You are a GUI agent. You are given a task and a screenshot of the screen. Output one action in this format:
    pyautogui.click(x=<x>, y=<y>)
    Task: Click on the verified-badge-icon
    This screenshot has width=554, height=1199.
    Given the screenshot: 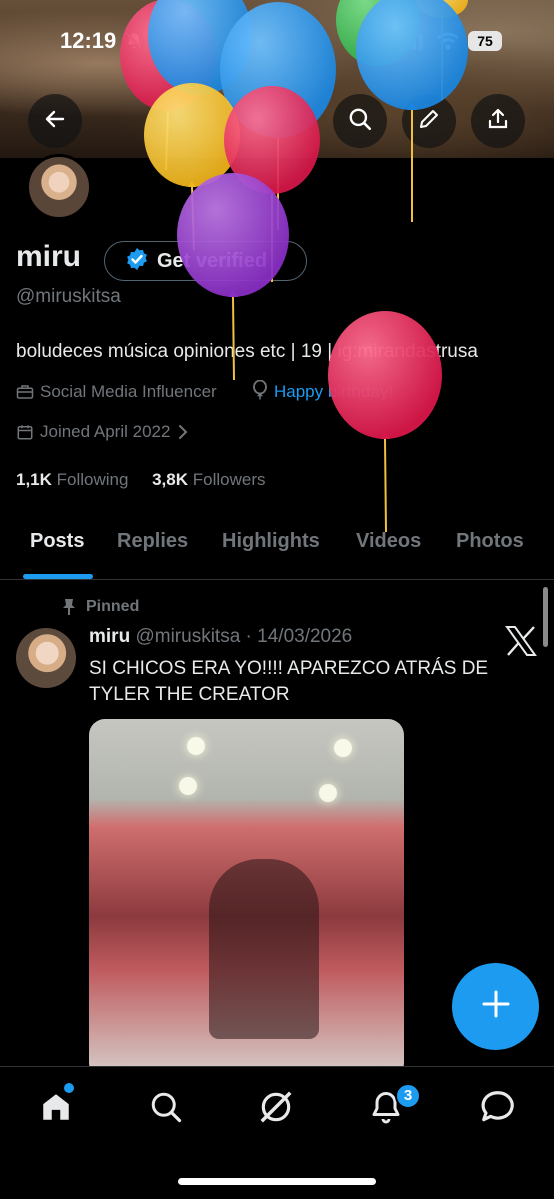 What is the action you would take?
    pyautogui.click(x=137, y=261)
    